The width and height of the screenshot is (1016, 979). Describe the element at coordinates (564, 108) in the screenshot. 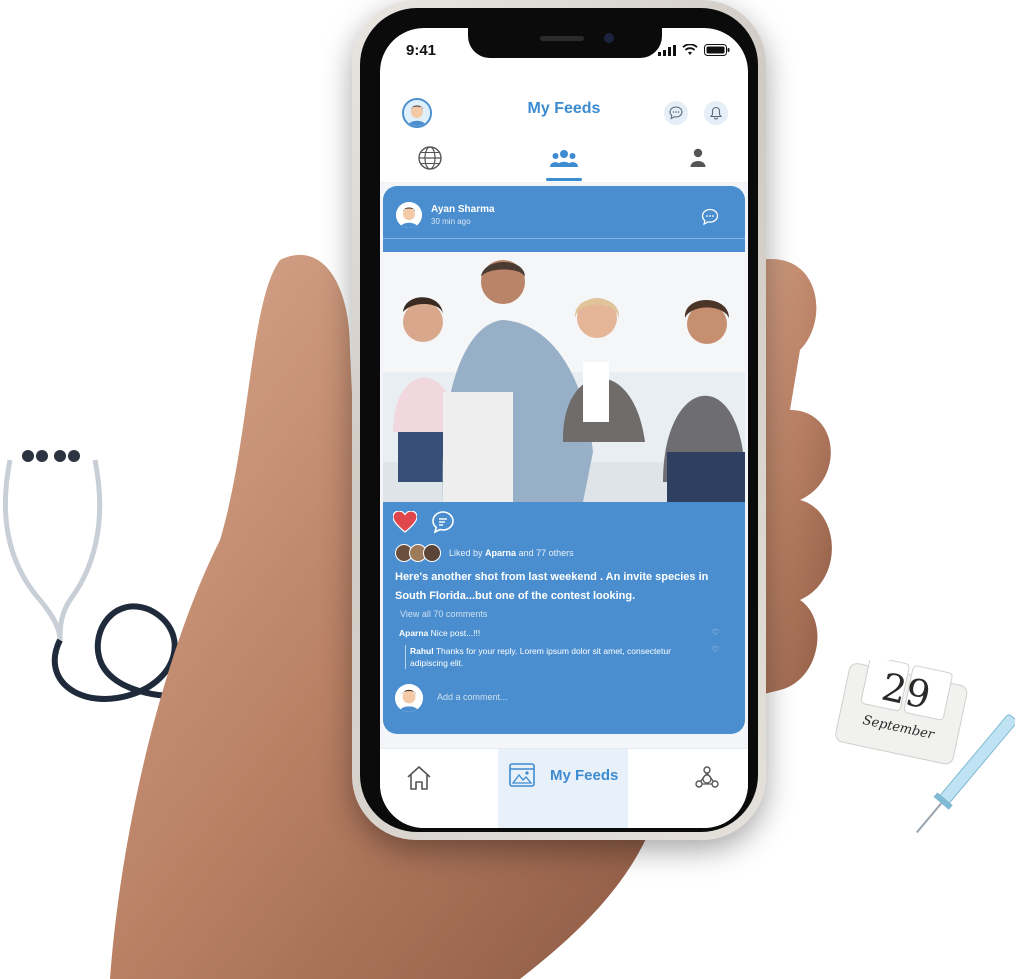

I see `page-title: My Feeds` at that location.